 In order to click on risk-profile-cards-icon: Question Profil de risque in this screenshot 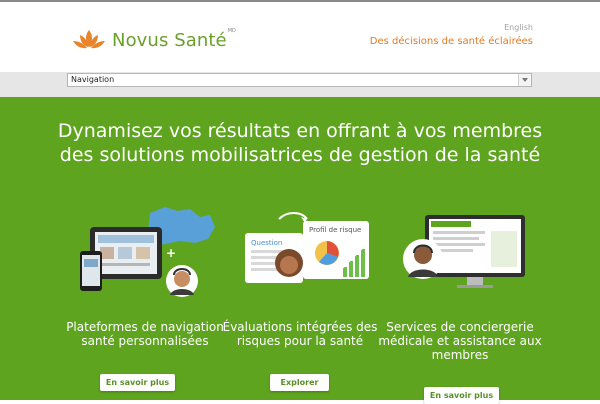, I will do `click(300, 252)`.